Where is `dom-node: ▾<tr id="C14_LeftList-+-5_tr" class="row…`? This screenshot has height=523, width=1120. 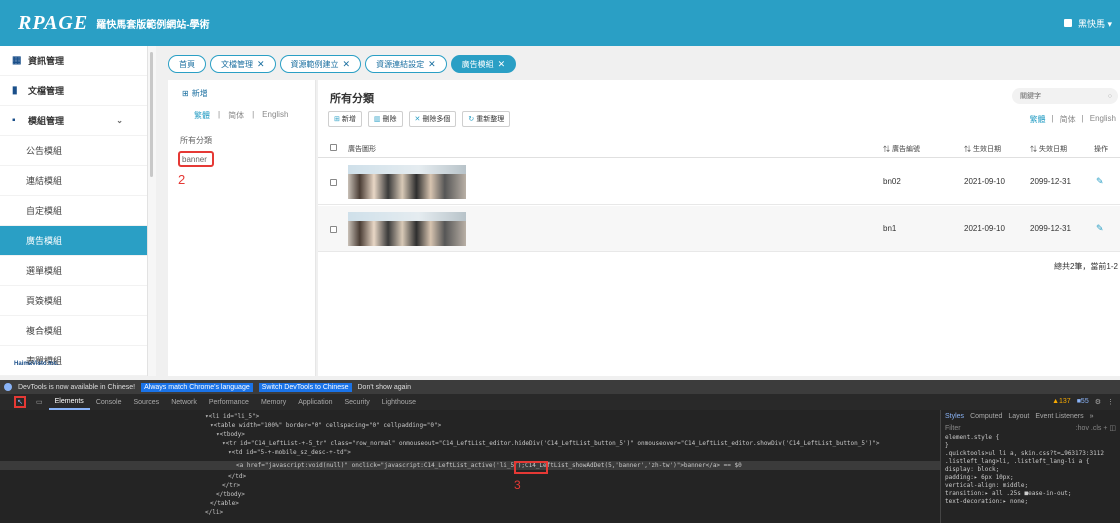 dom-node: ▾<tr id="C14_LeftList-+-5_tr" class="row… is located at coordinates (550, 443).